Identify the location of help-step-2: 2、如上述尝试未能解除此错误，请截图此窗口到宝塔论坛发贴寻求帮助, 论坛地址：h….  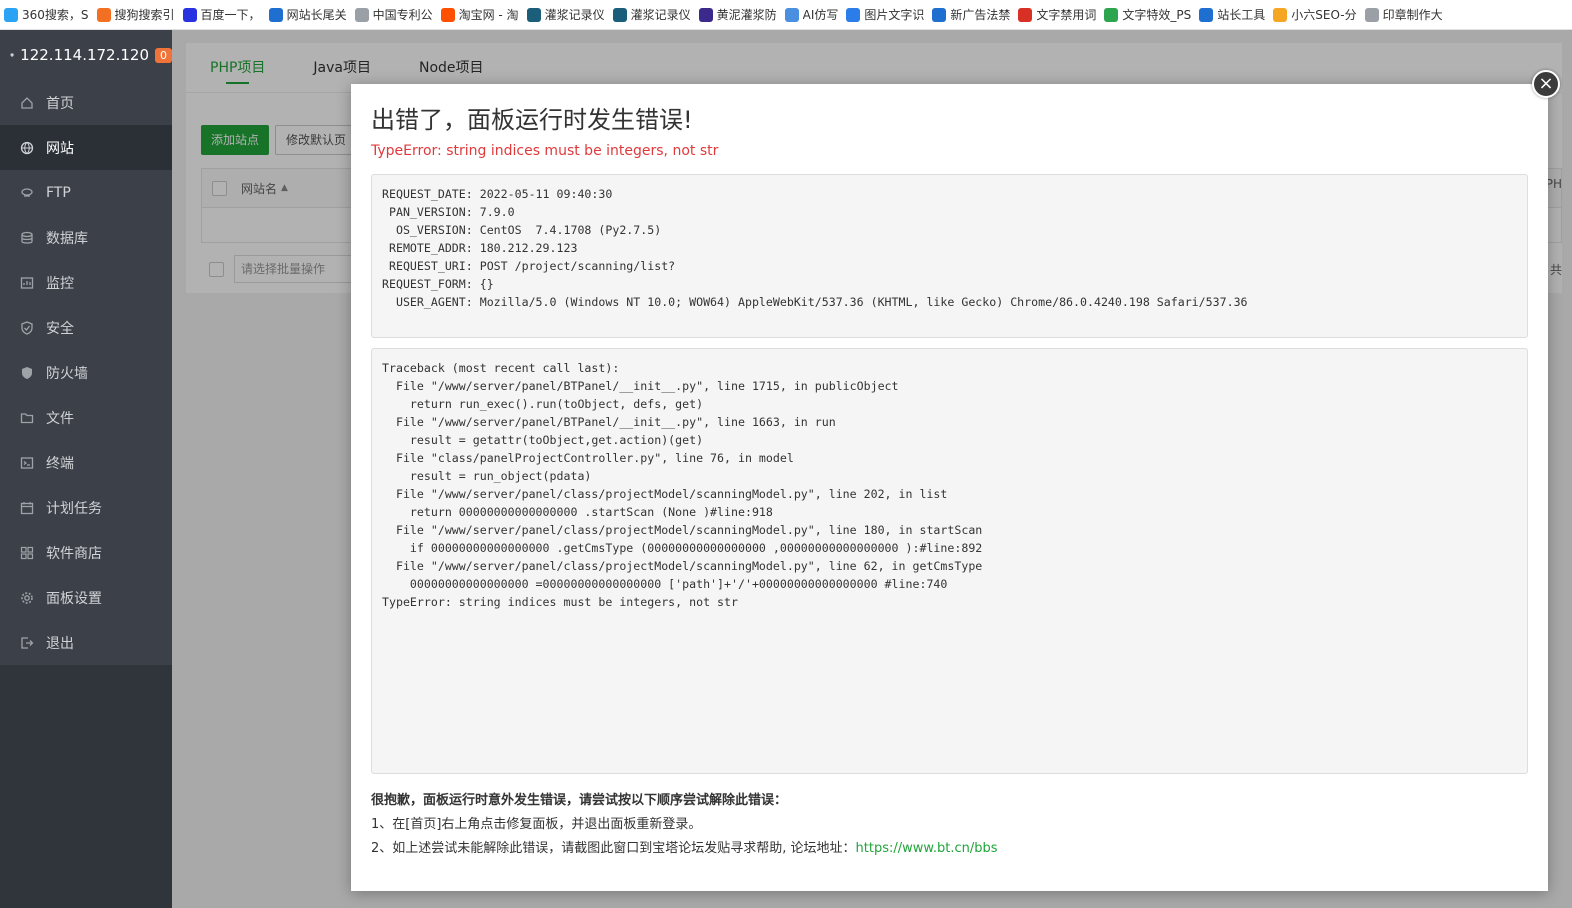
(684, 852).